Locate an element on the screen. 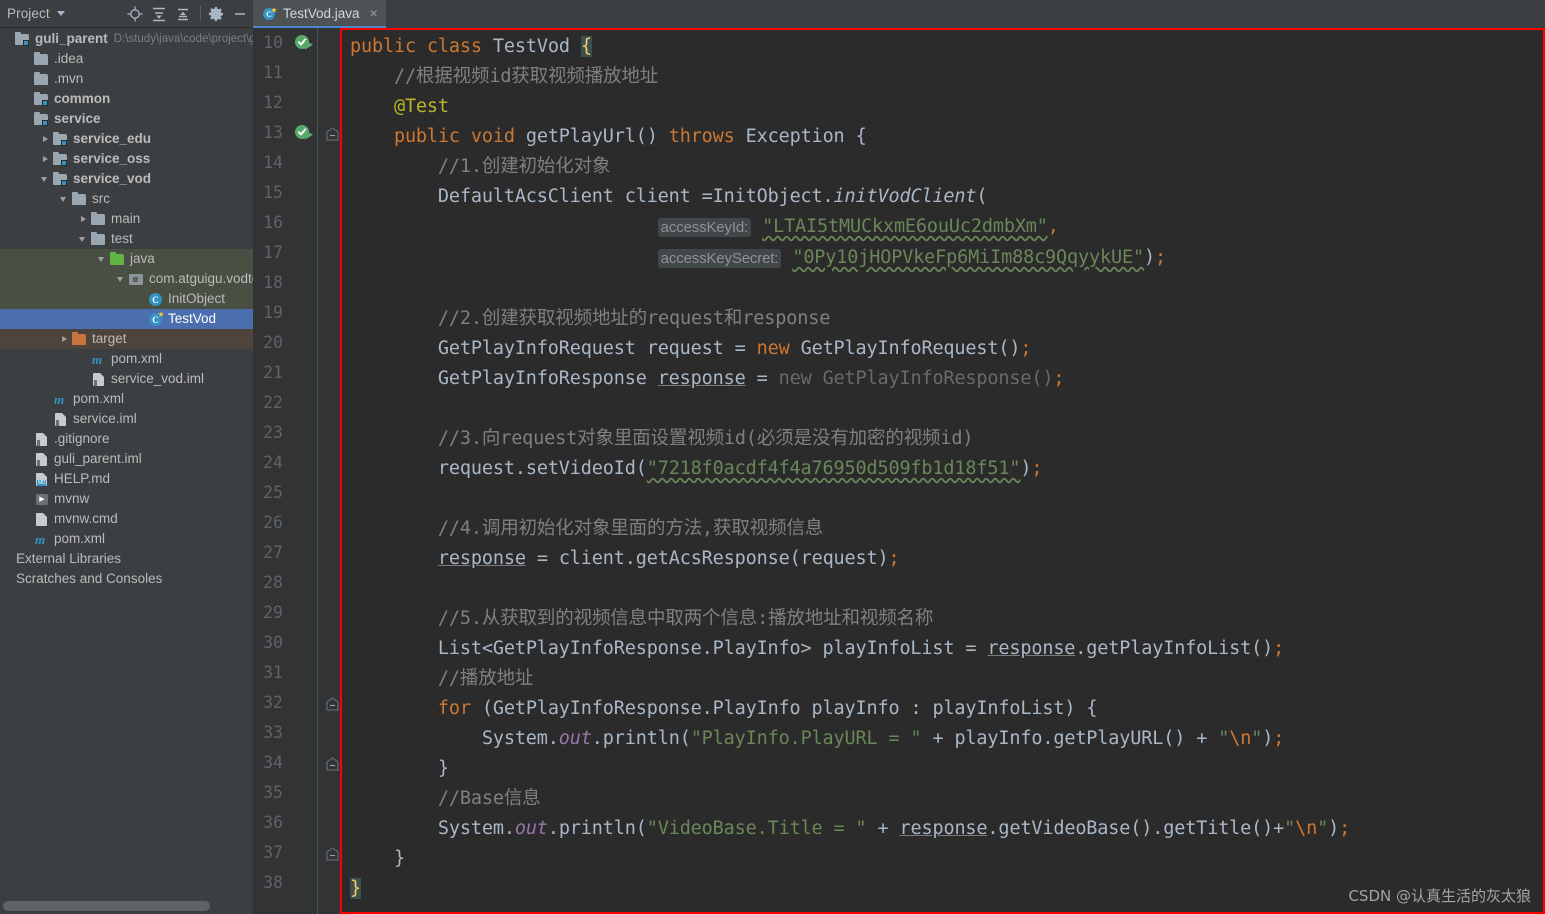 This screenshot has height=914, width=1545. tree-row-scratches-and-consoles: Scratches and Consoles is located at coordinates (126, 579).